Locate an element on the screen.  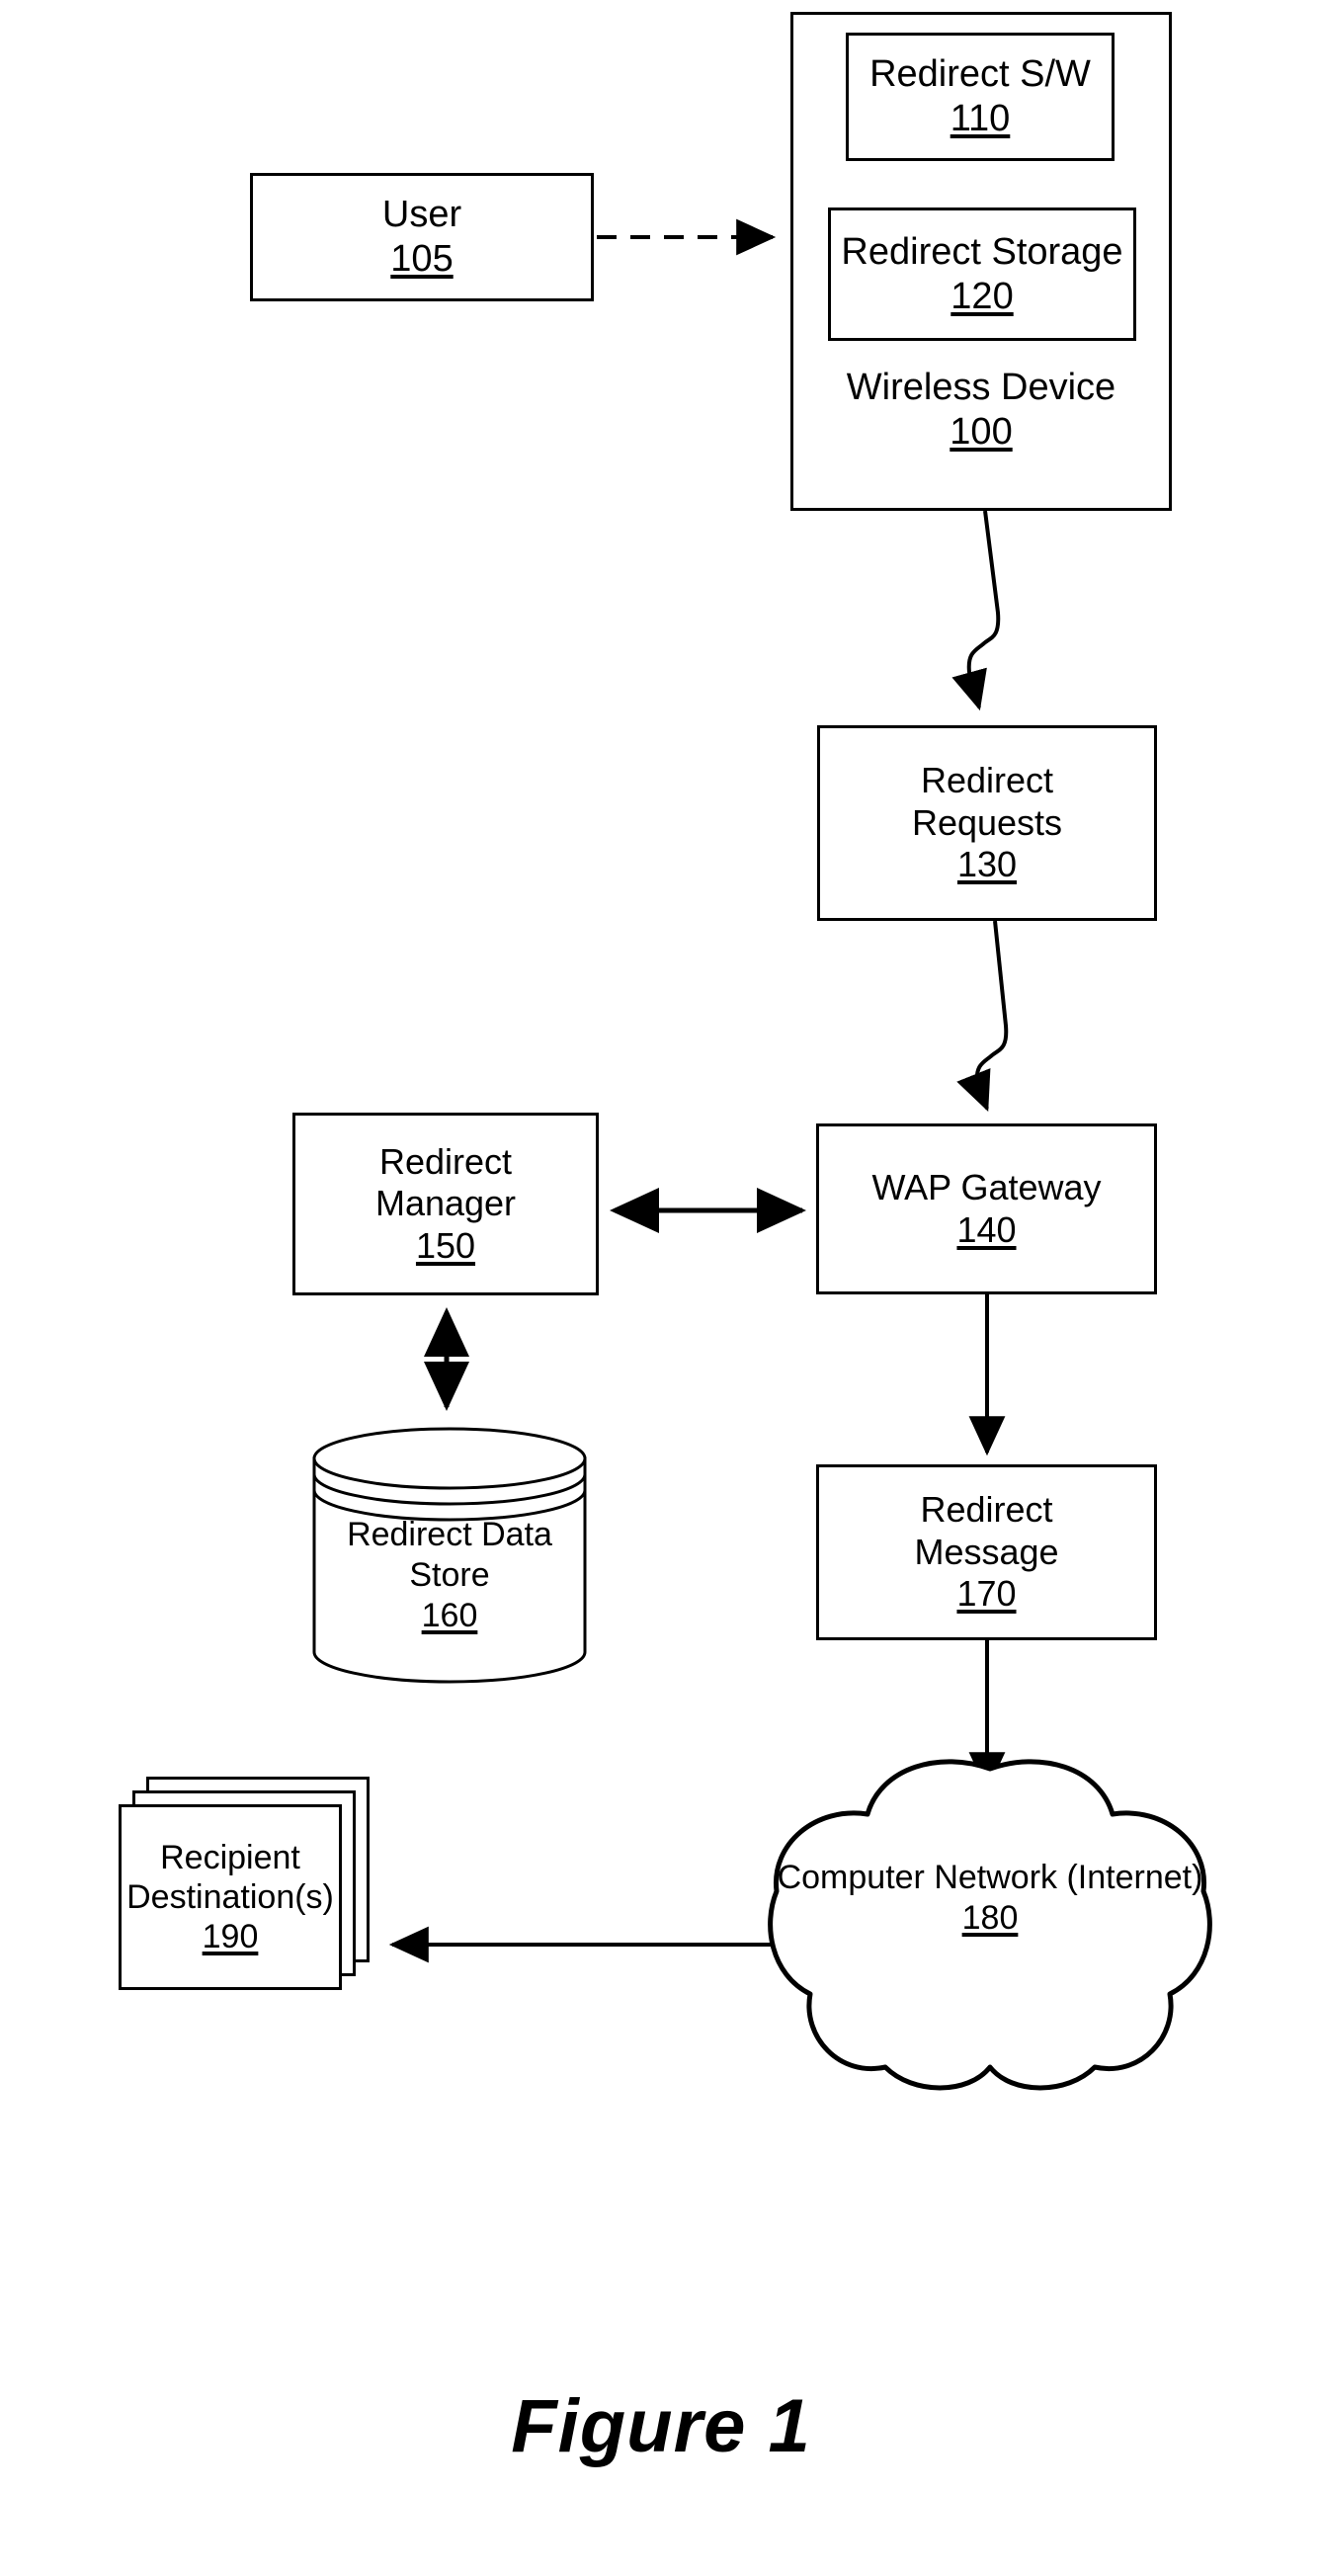
redirect-data-store-caption: Redirect Data Store 160 is located at coordinates (449, 1575).